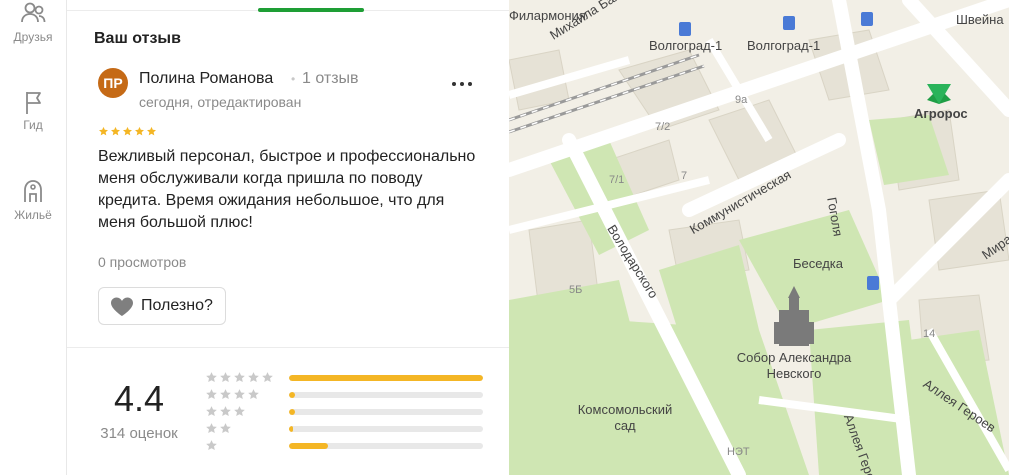  I want to click on map-label: Агророс, so click(941, 113).